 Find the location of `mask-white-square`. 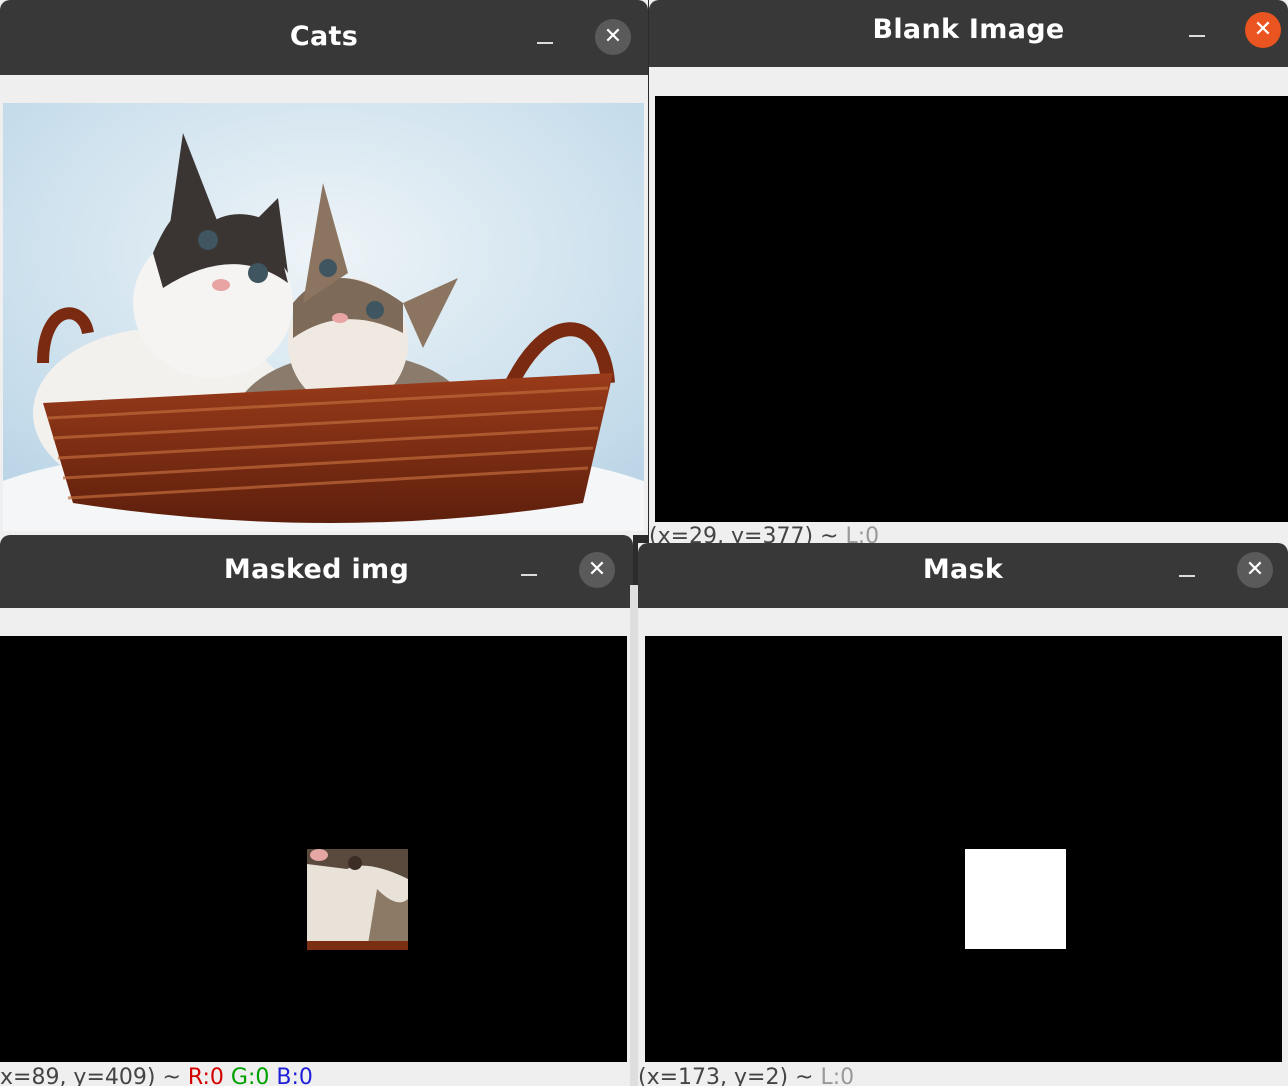

mask-white-square is located at coordinates (1015, 899).